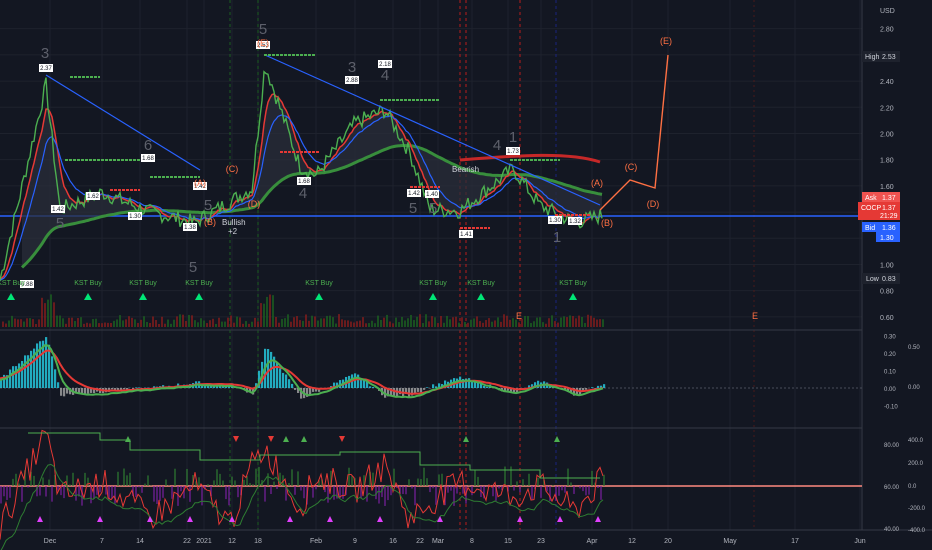 This screenshot has width=932, height=550. What do you see at coordinates (730, 541) in the screenshot?
I see `time-tick-label: May` at bounding box center [730, 541].